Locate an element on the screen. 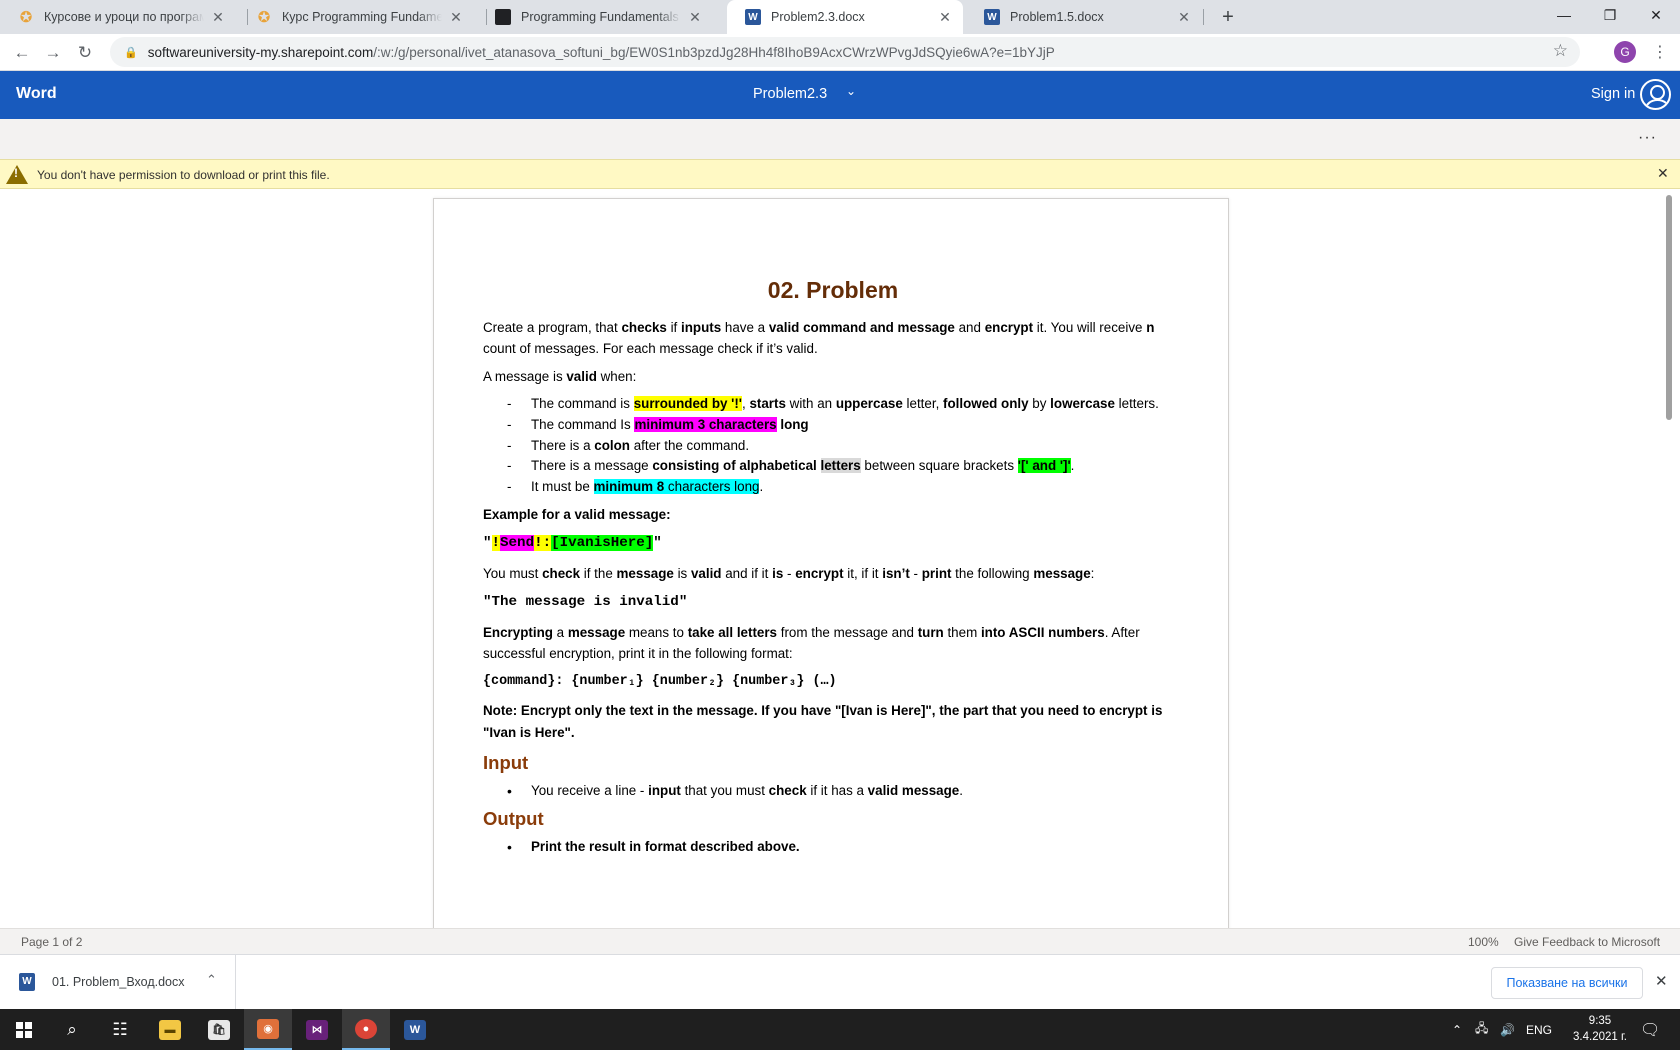 The image size is (1680, 1050). tab-title: Problem2.3.docx is located at coordinates (818, 17).